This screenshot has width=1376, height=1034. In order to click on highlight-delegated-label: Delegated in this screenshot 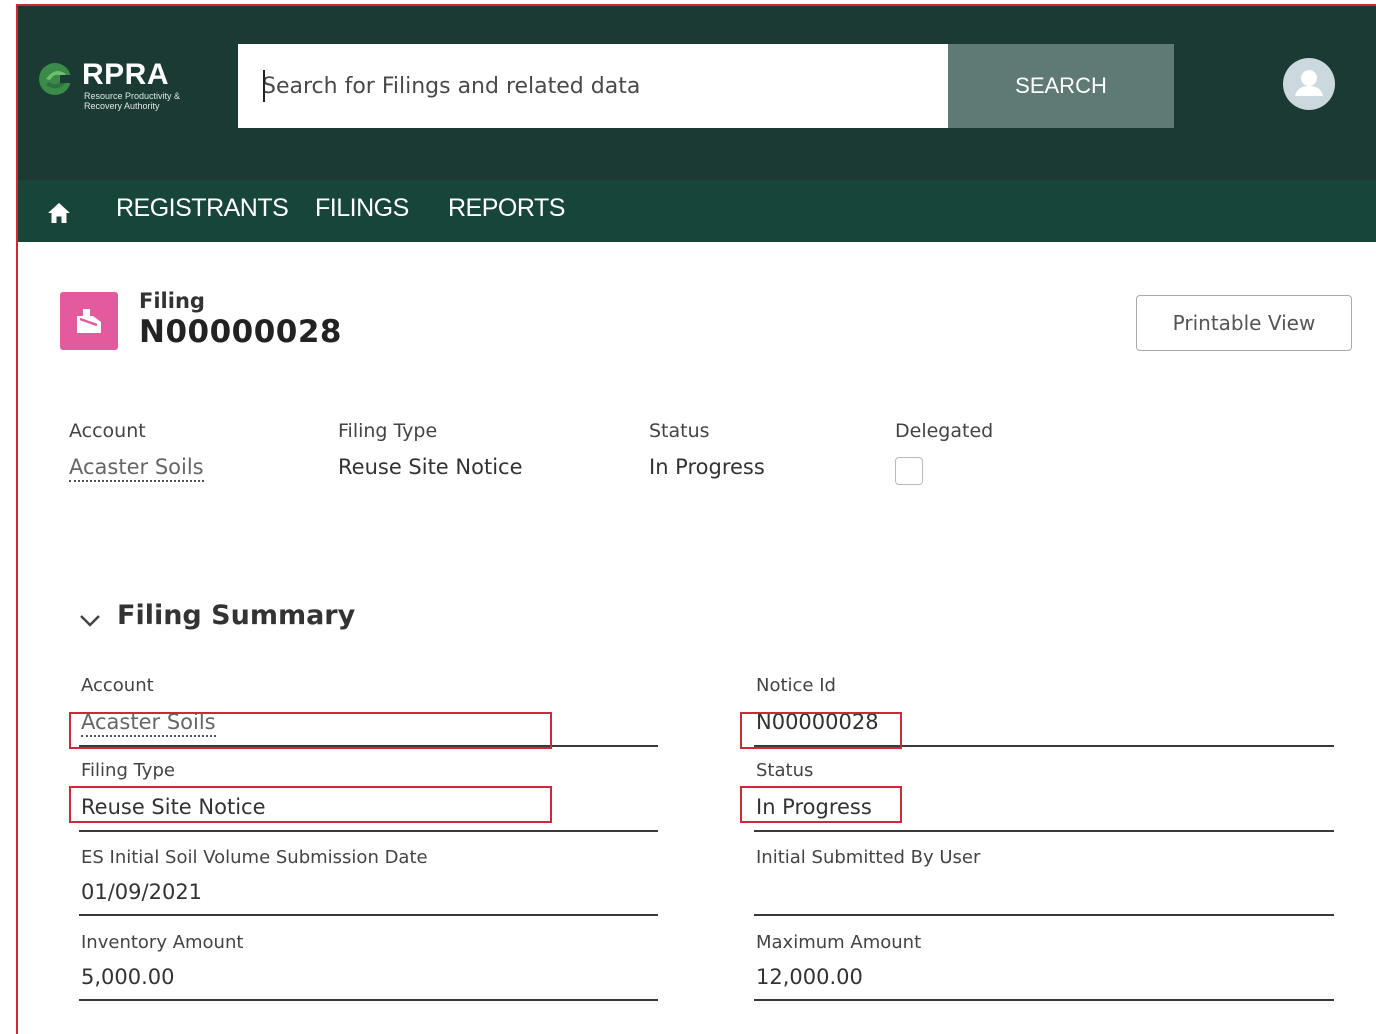, I will do `click(944, 431)`.